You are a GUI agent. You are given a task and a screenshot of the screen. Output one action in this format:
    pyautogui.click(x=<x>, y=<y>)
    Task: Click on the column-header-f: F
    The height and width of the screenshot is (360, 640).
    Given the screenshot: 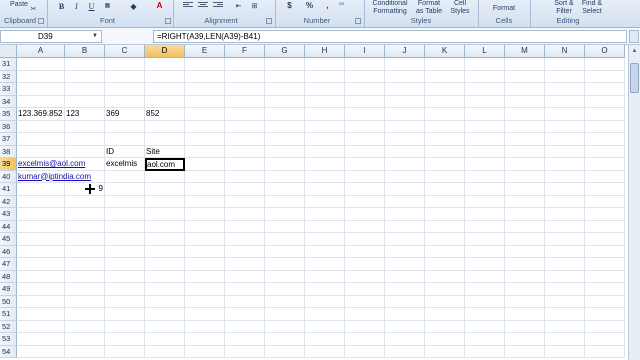 What is the action you would take?
    pyautogui.click(x=245, y=51)
    